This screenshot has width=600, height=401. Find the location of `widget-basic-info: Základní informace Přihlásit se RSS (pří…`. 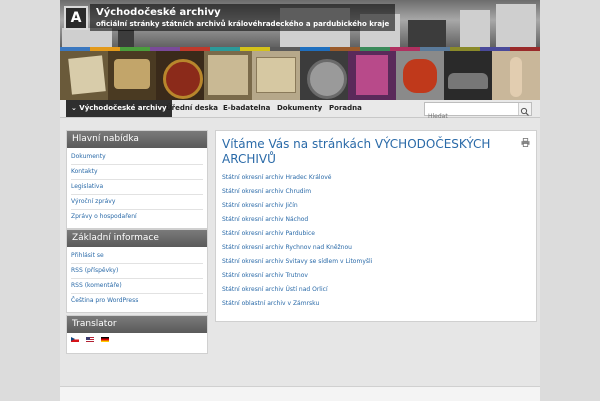

widget-basic-info: Základní informace Přihlásit se RSS (pří… is located at coordinates (137, 271).